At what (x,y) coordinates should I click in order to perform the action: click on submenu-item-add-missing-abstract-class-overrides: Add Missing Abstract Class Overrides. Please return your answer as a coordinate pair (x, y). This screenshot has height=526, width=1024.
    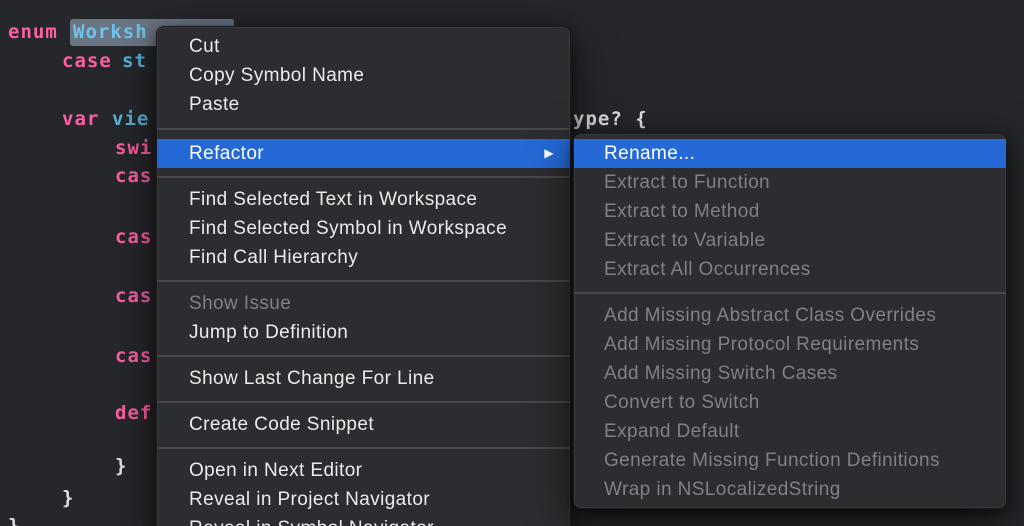
    Looking at the image, I should click on (790, 315).